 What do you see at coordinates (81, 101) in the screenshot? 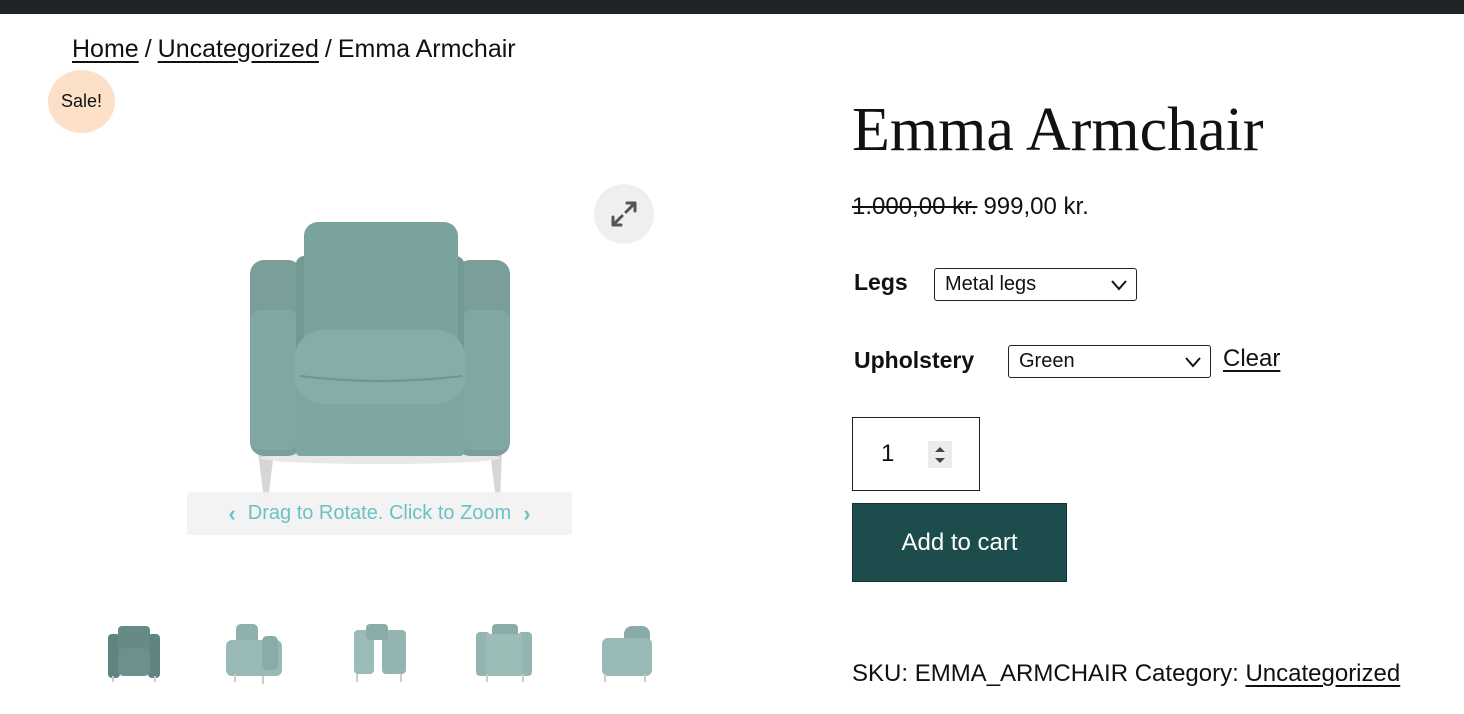
I see `sale-badge: Sale!` at bounding box center [81, 101].